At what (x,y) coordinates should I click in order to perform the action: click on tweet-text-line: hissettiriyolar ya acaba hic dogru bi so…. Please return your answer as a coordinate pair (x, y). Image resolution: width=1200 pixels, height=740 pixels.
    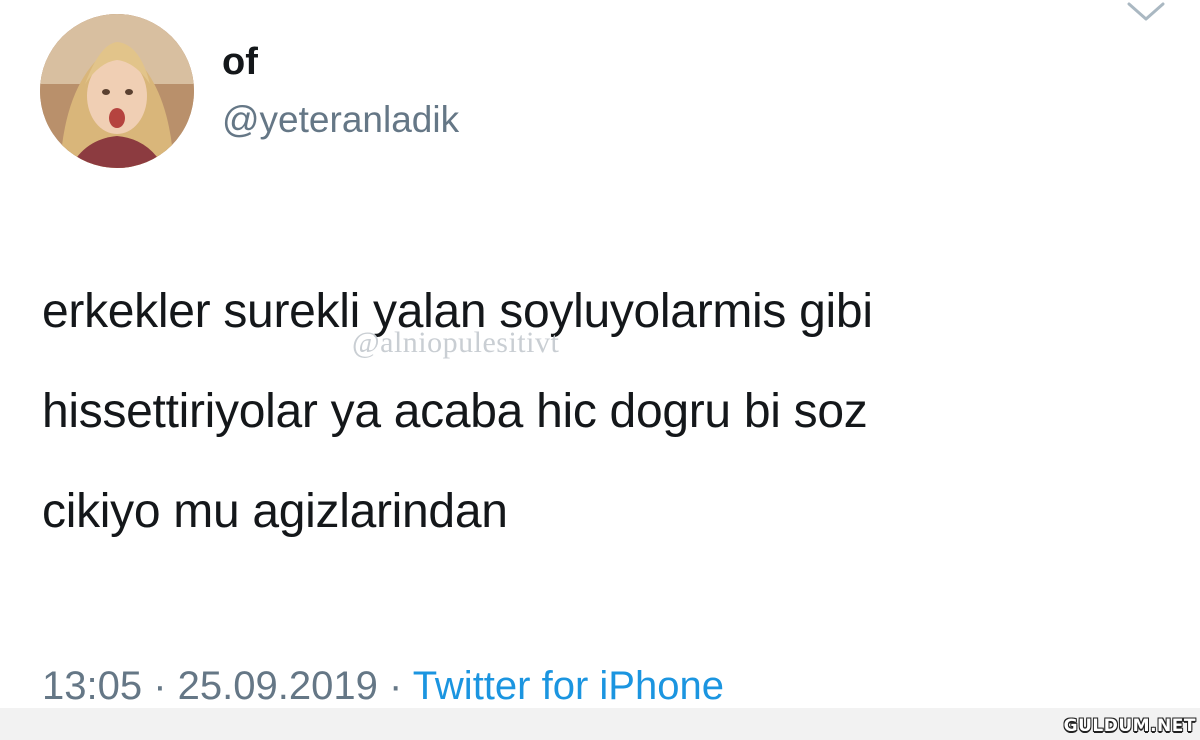
    Looking at the image, I should click on (455, 411).